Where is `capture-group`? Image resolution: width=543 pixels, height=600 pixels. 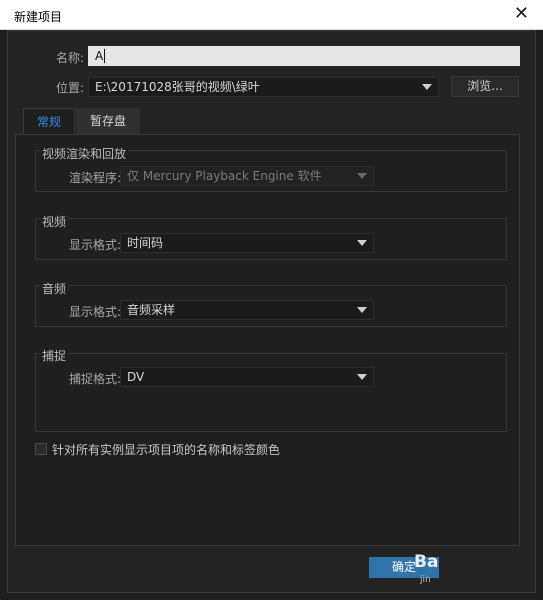
capture-group is located at coordinates (271, 392).